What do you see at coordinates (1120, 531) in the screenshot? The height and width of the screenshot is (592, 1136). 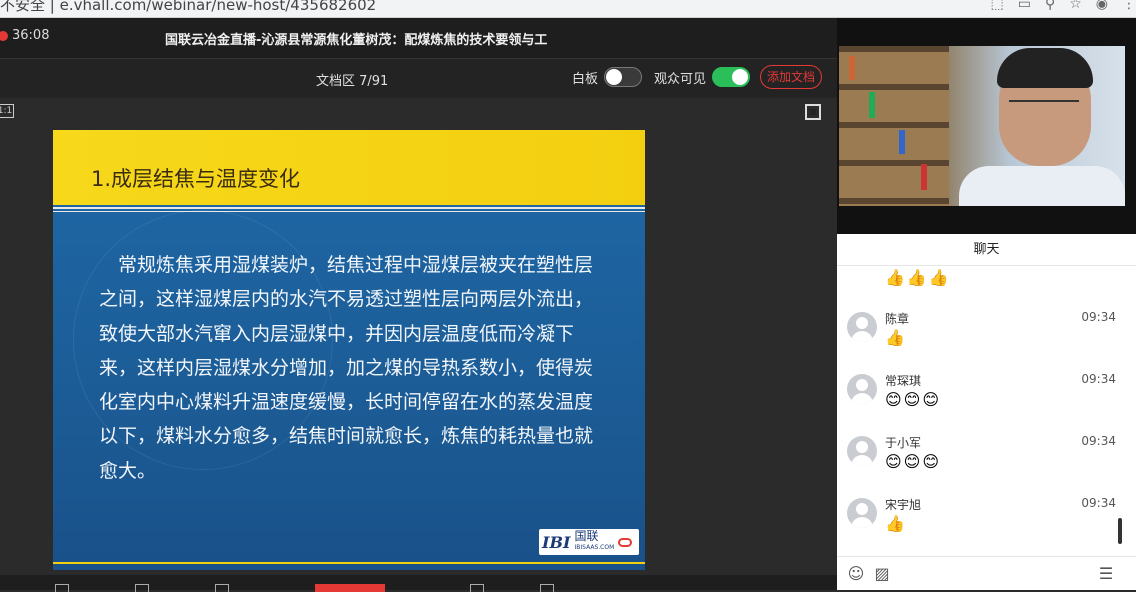 I see `chat-scrollbar` at bounding box center [1120, 531].